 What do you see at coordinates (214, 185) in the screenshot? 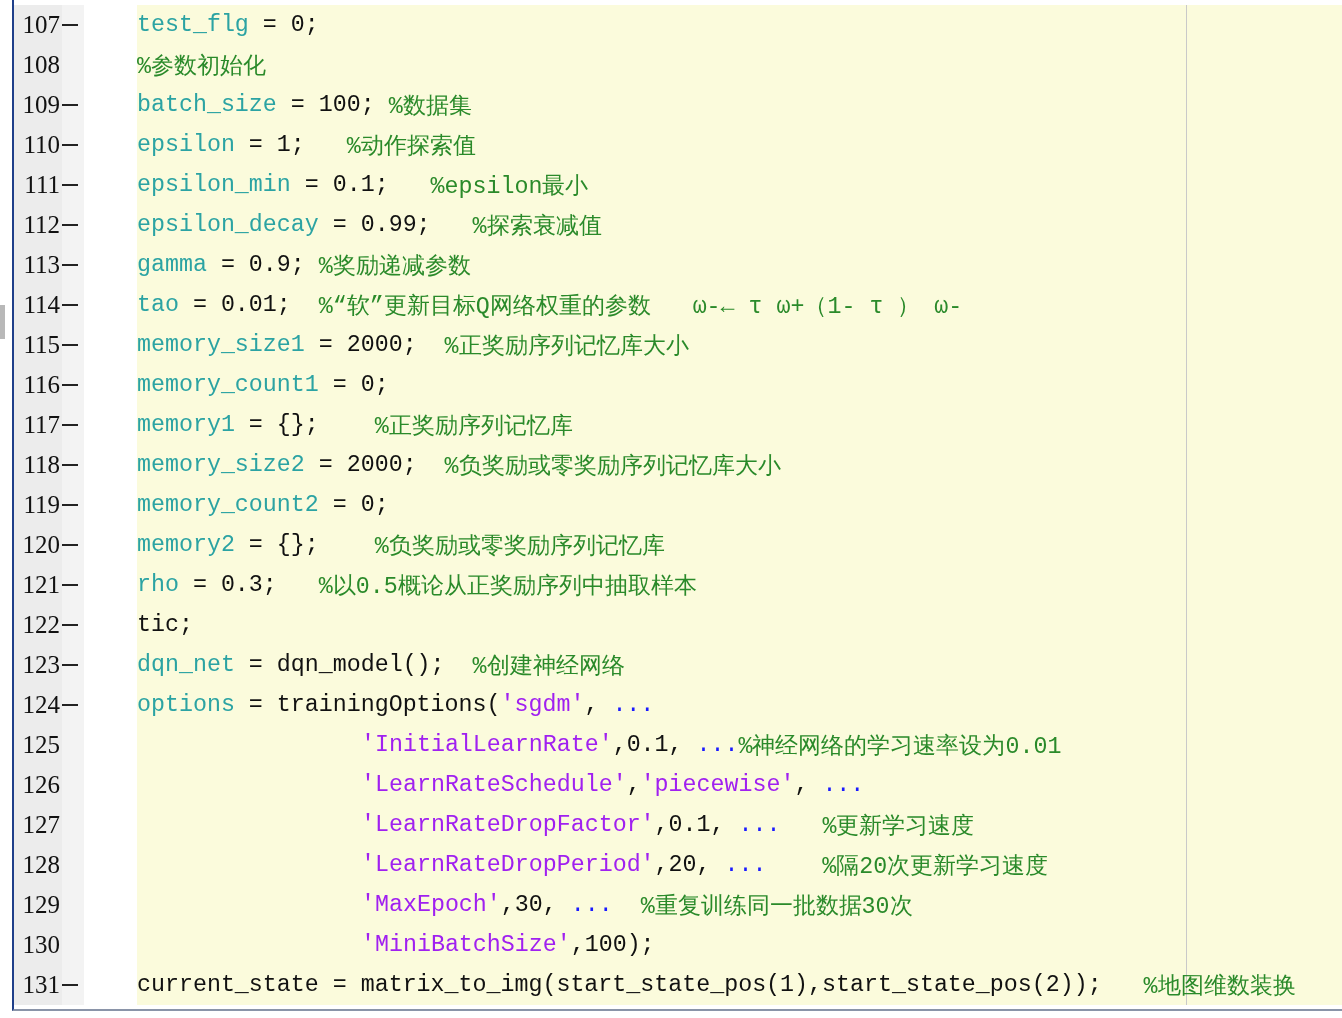
I see `variable-name: epsilon_min` at bounding box center [214, 185].